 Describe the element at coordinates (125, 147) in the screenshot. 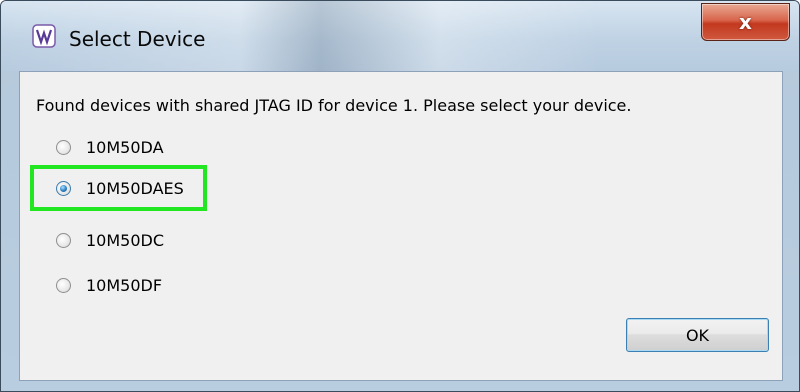

I see `option-label: 10M50DA` at that location.